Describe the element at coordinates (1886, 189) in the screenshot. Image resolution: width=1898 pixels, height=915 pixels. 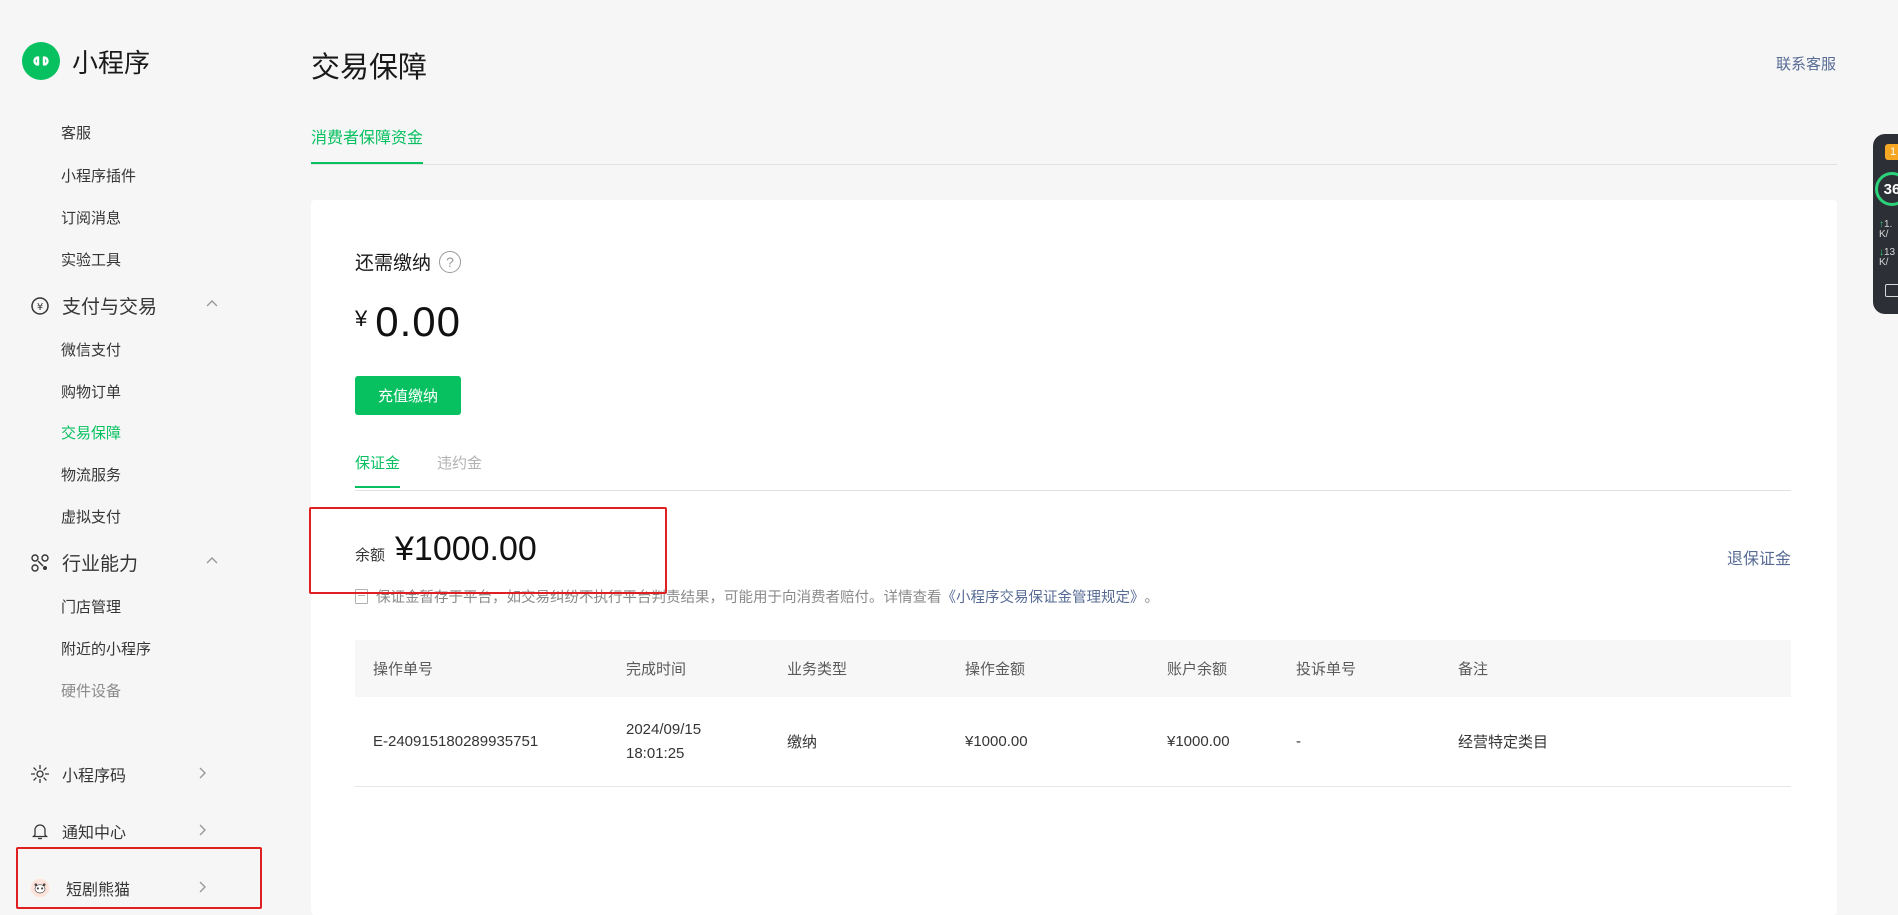
I see `score-ring: 36` at that location.